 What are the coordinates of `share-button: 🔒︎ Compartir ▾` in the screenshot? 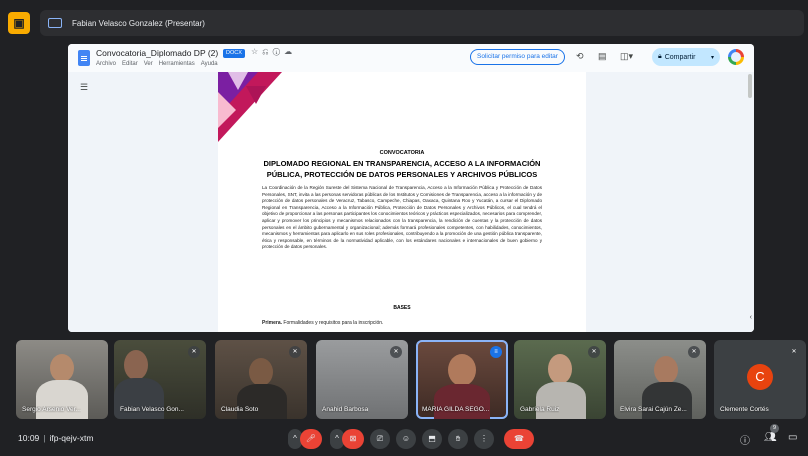 It's located at (686, 57).